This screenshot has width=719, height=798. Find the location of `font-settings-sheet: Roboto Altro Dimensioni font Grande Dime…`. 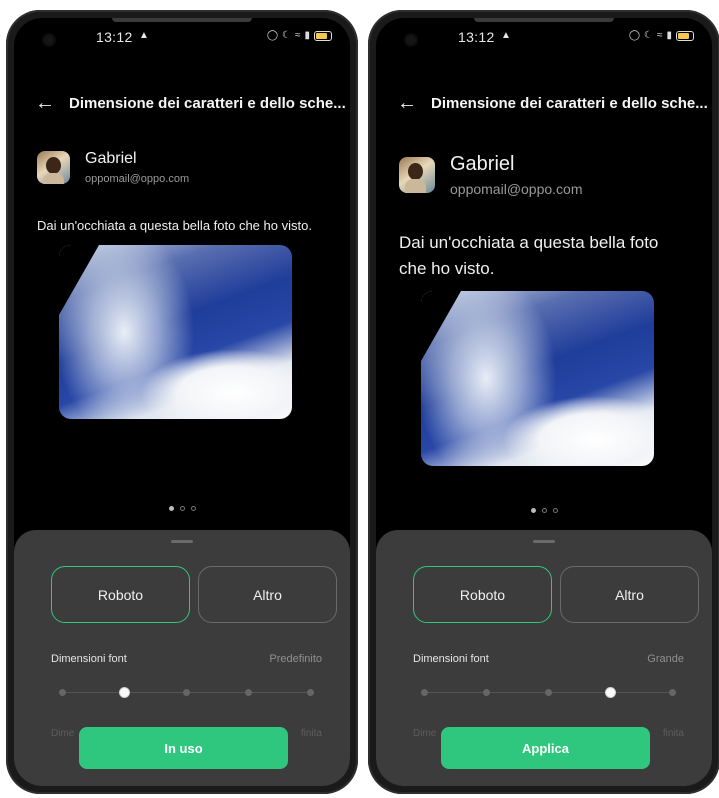

font-settings-sheet: Roboto Altro Dimensioni font Grande Dime… is located at coordinates (544, 658).